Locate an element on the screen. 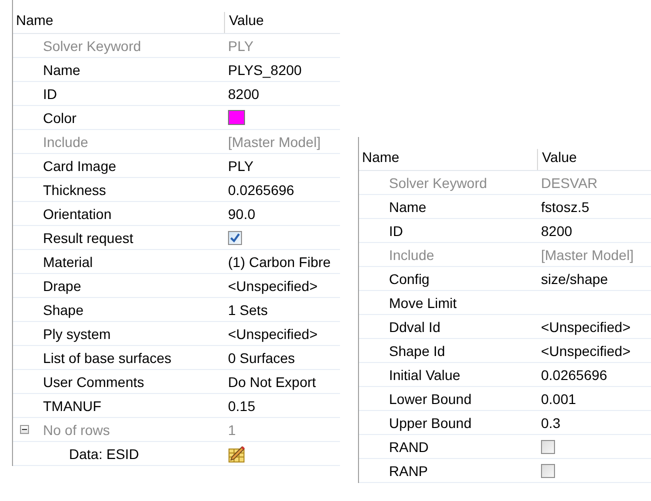  table-pencil-icon is located at coordinates (237, 453).